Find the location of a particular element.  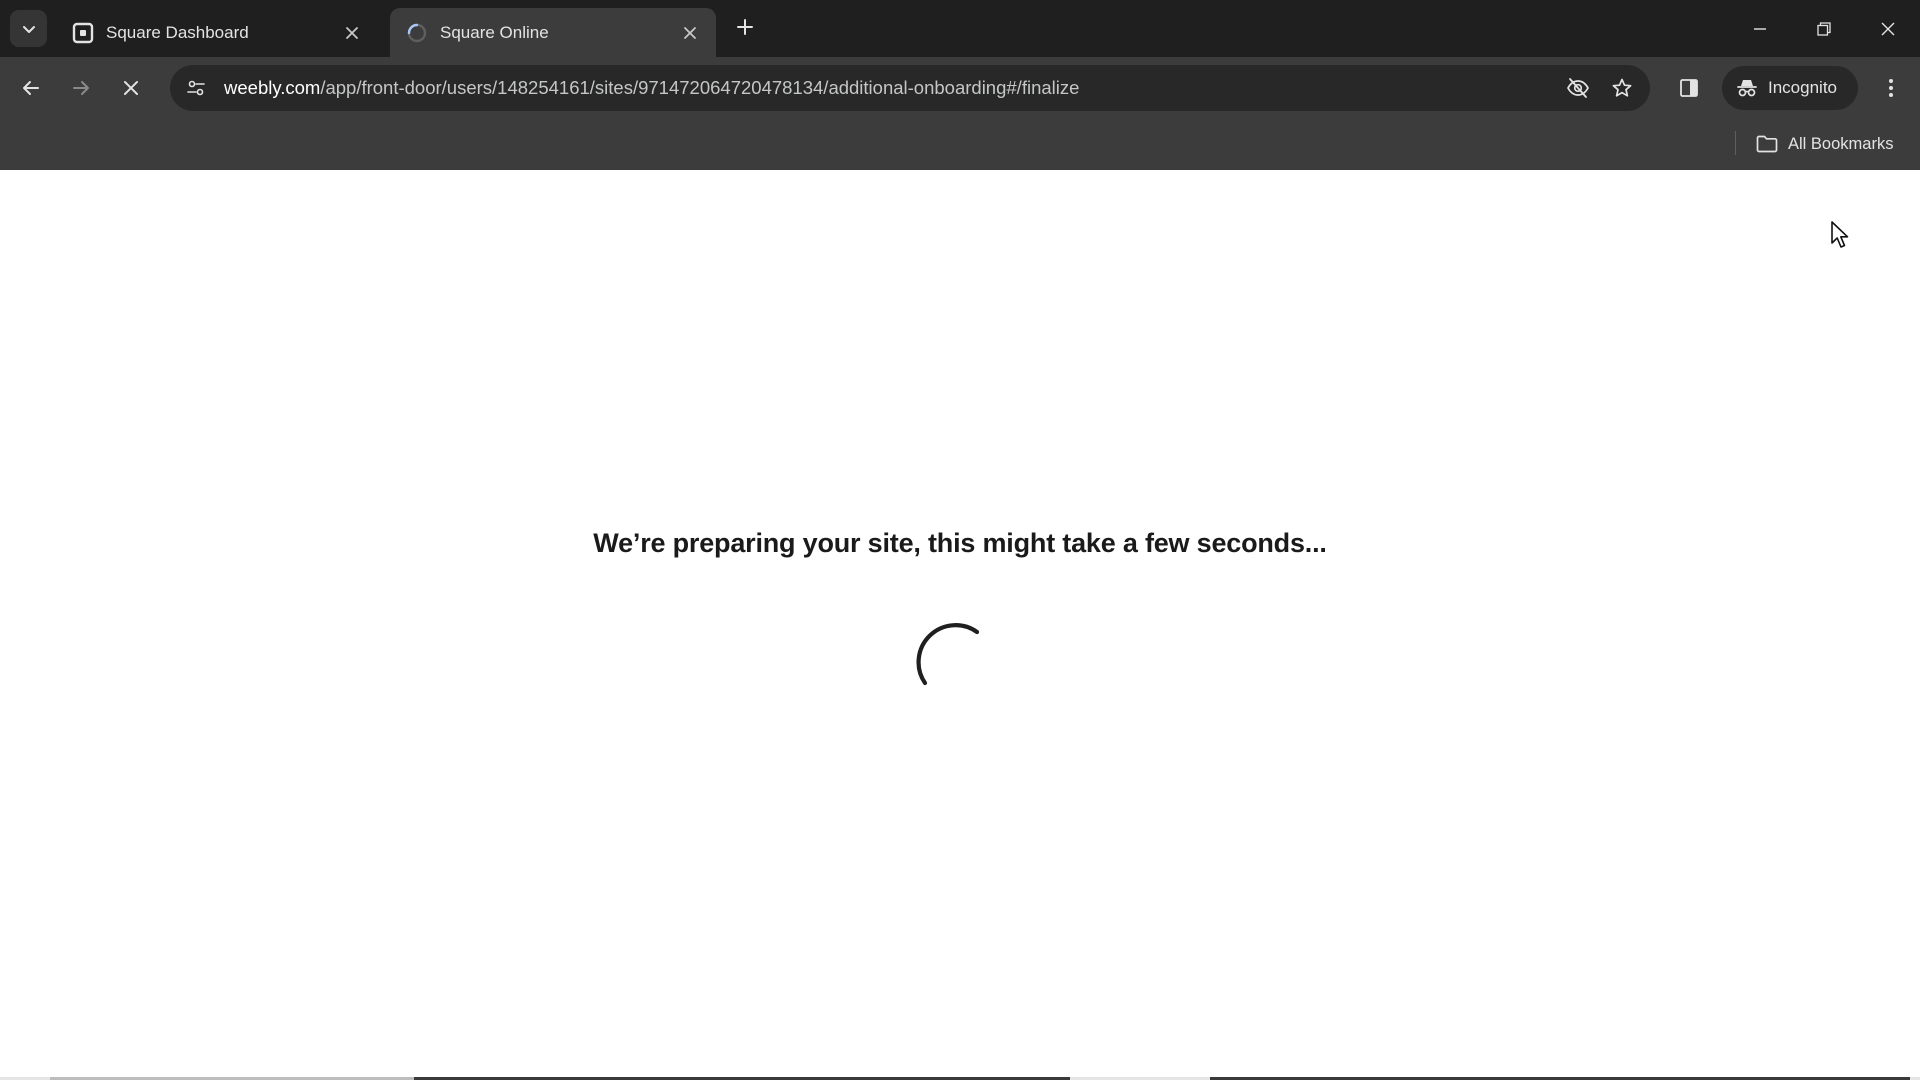

more-vertical-icon is located at coordinates (1891, 88).